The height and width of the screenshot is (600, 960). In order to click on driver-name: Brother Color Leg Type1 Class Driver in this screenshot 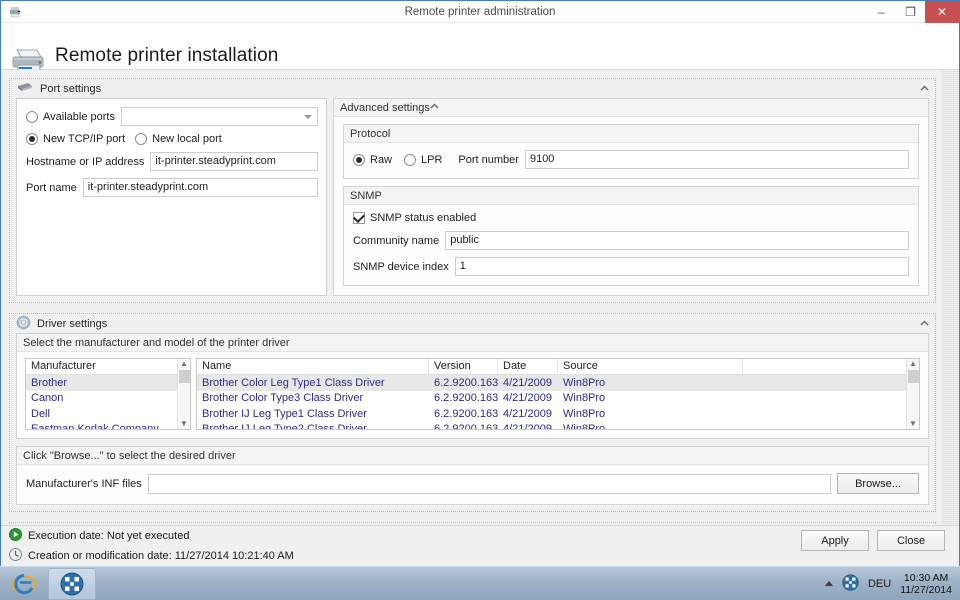, I will do `click(293, 382)`.